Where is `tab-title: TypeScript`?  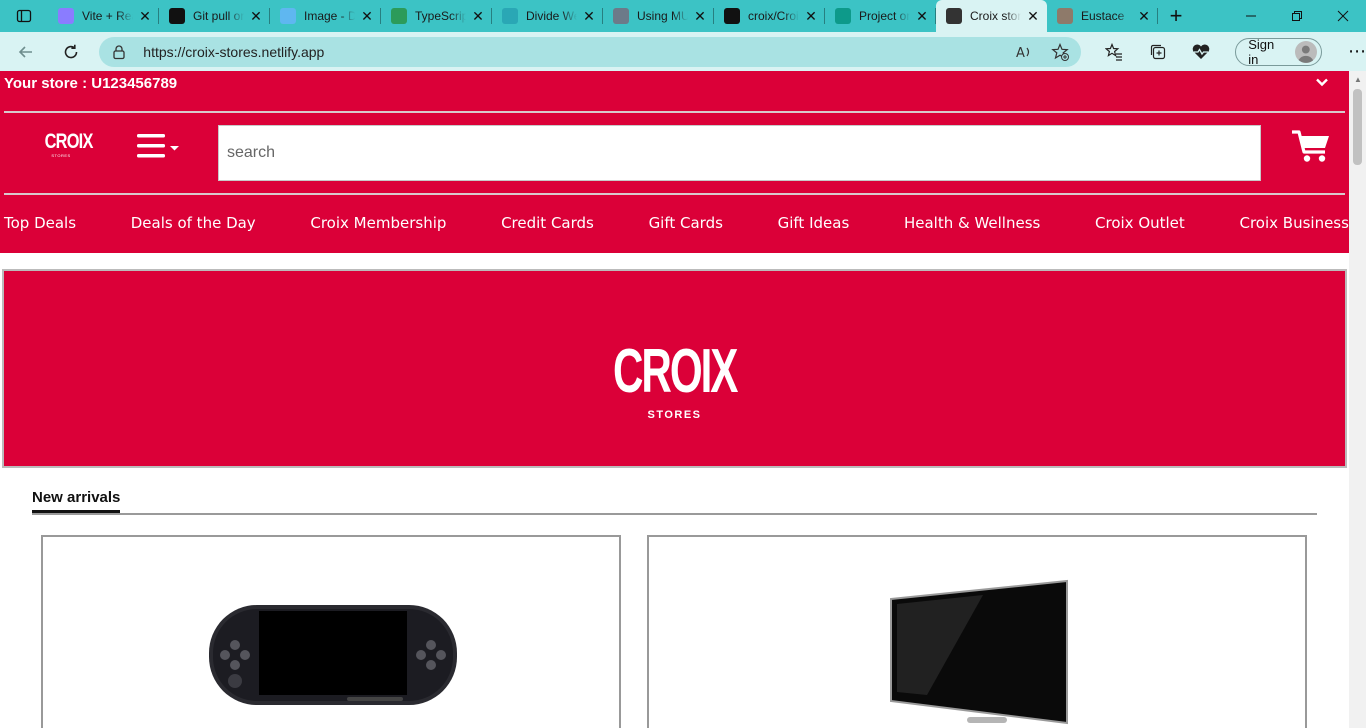
tab-title: TypeScript is located at coordinates (440, 16).